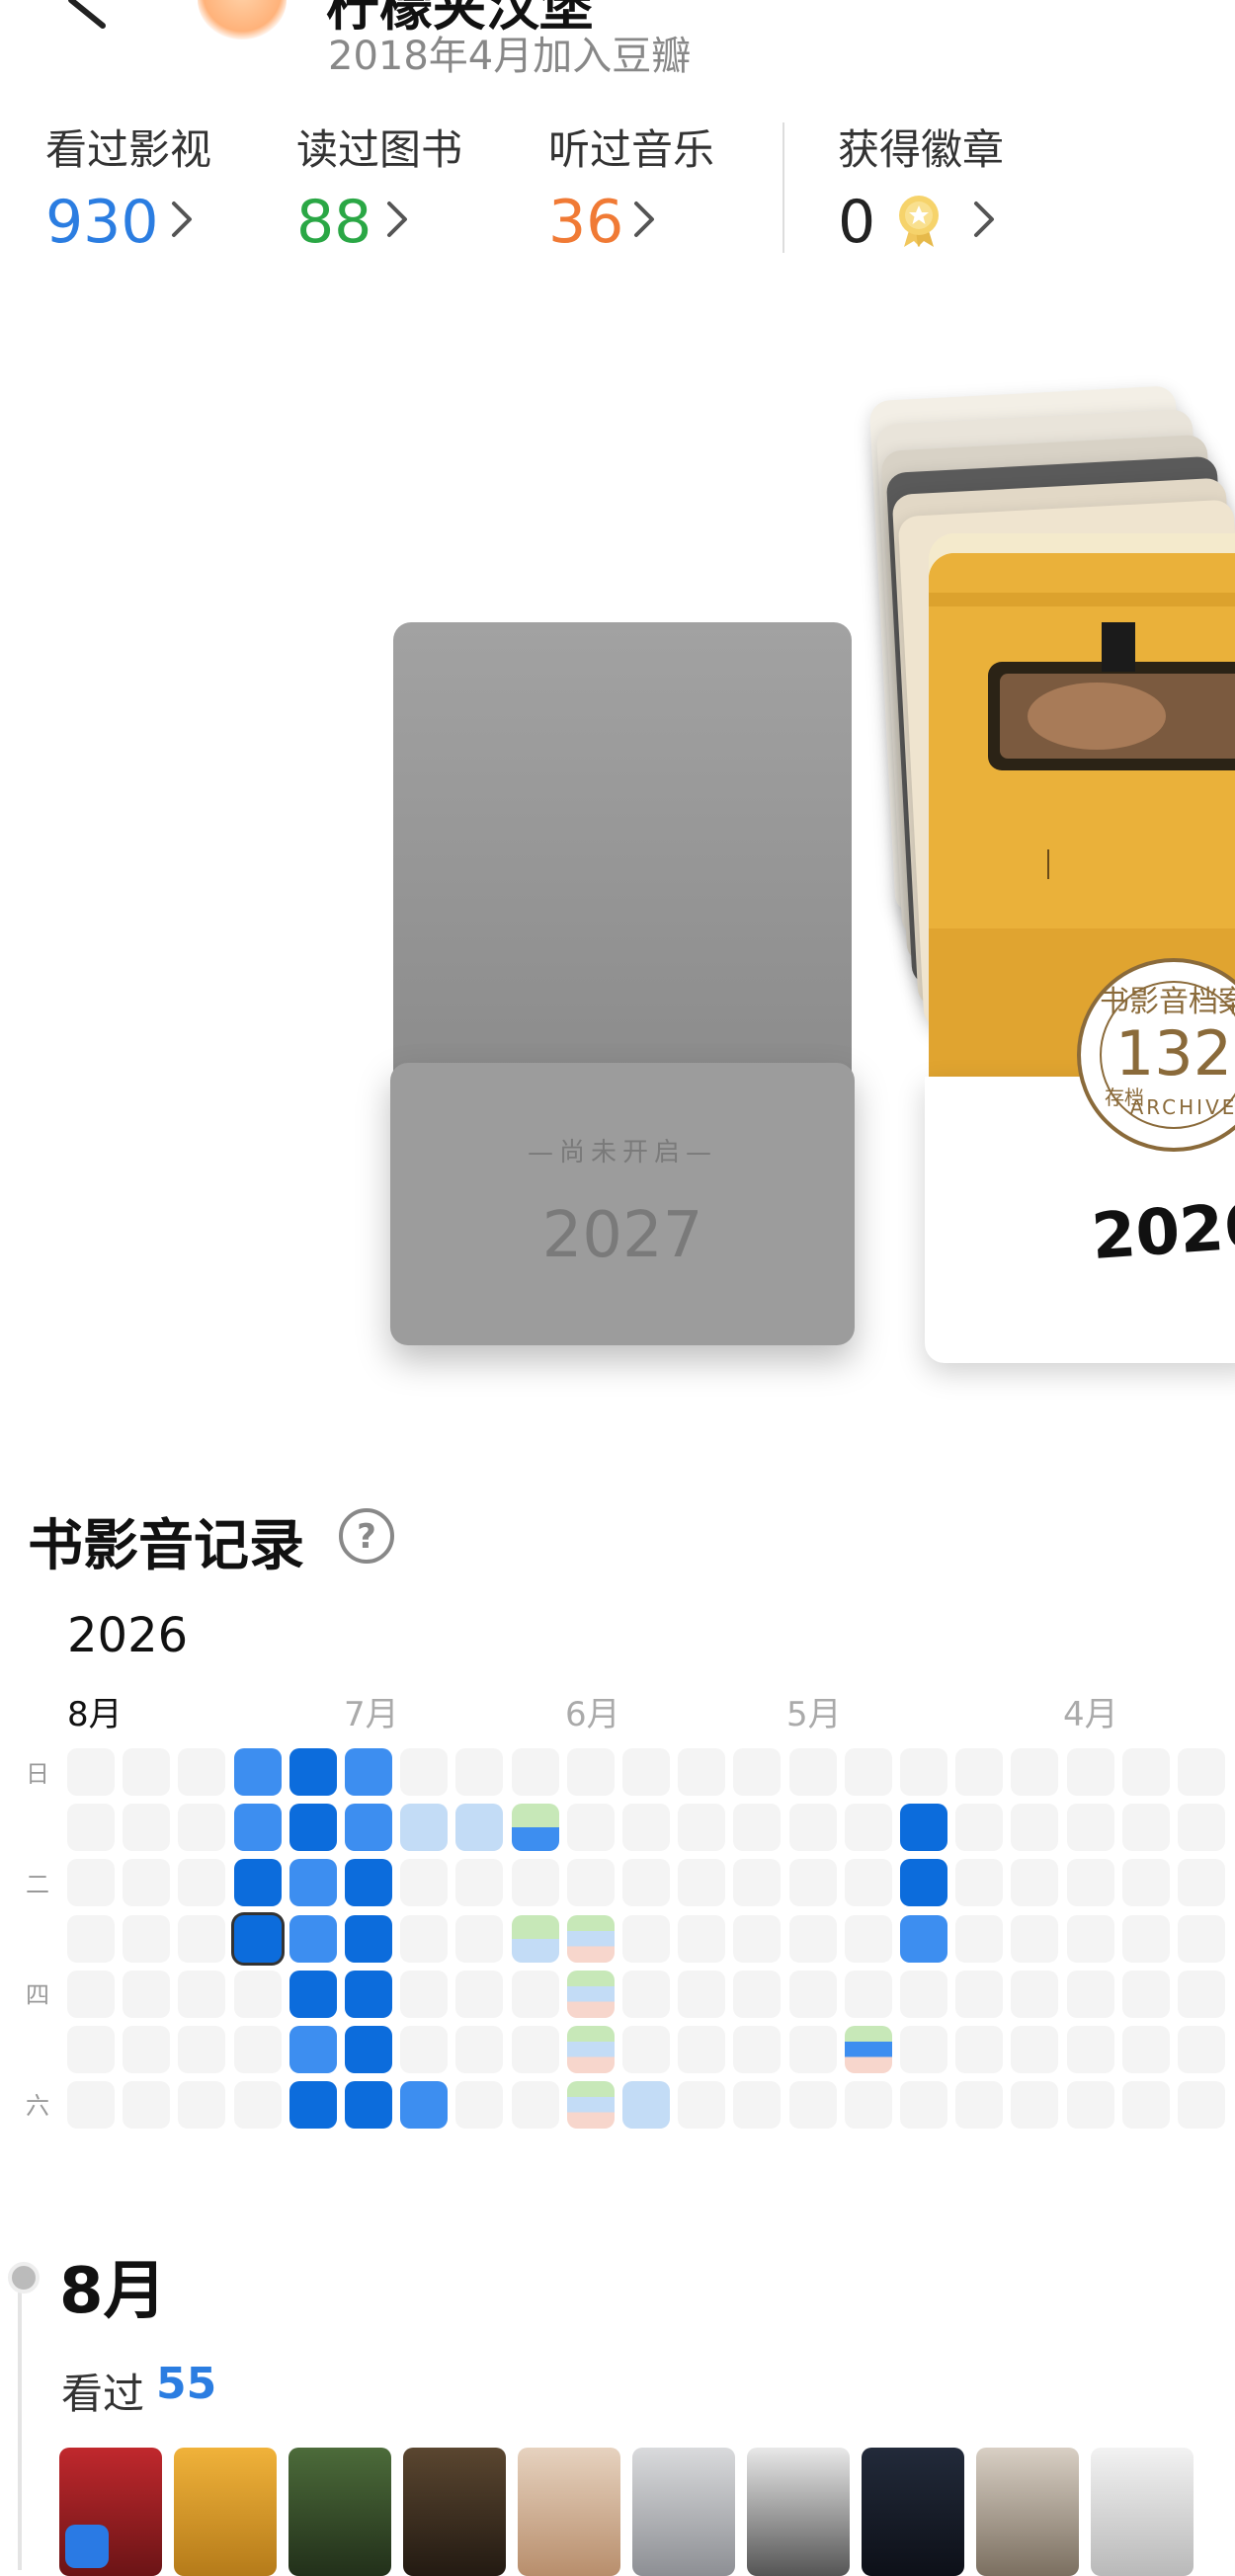 The image size is (1235, 2576). Describe the element at coordinates (89, 15) in the screenshot. I see `back-arrow-icon` at that location.